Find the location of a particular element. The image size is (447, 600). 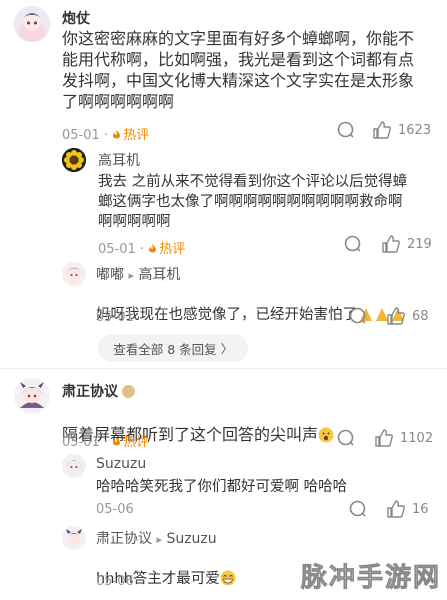

view-all-replies-label: 查看全部 8 条回复 is located at coordinates (165, 349).